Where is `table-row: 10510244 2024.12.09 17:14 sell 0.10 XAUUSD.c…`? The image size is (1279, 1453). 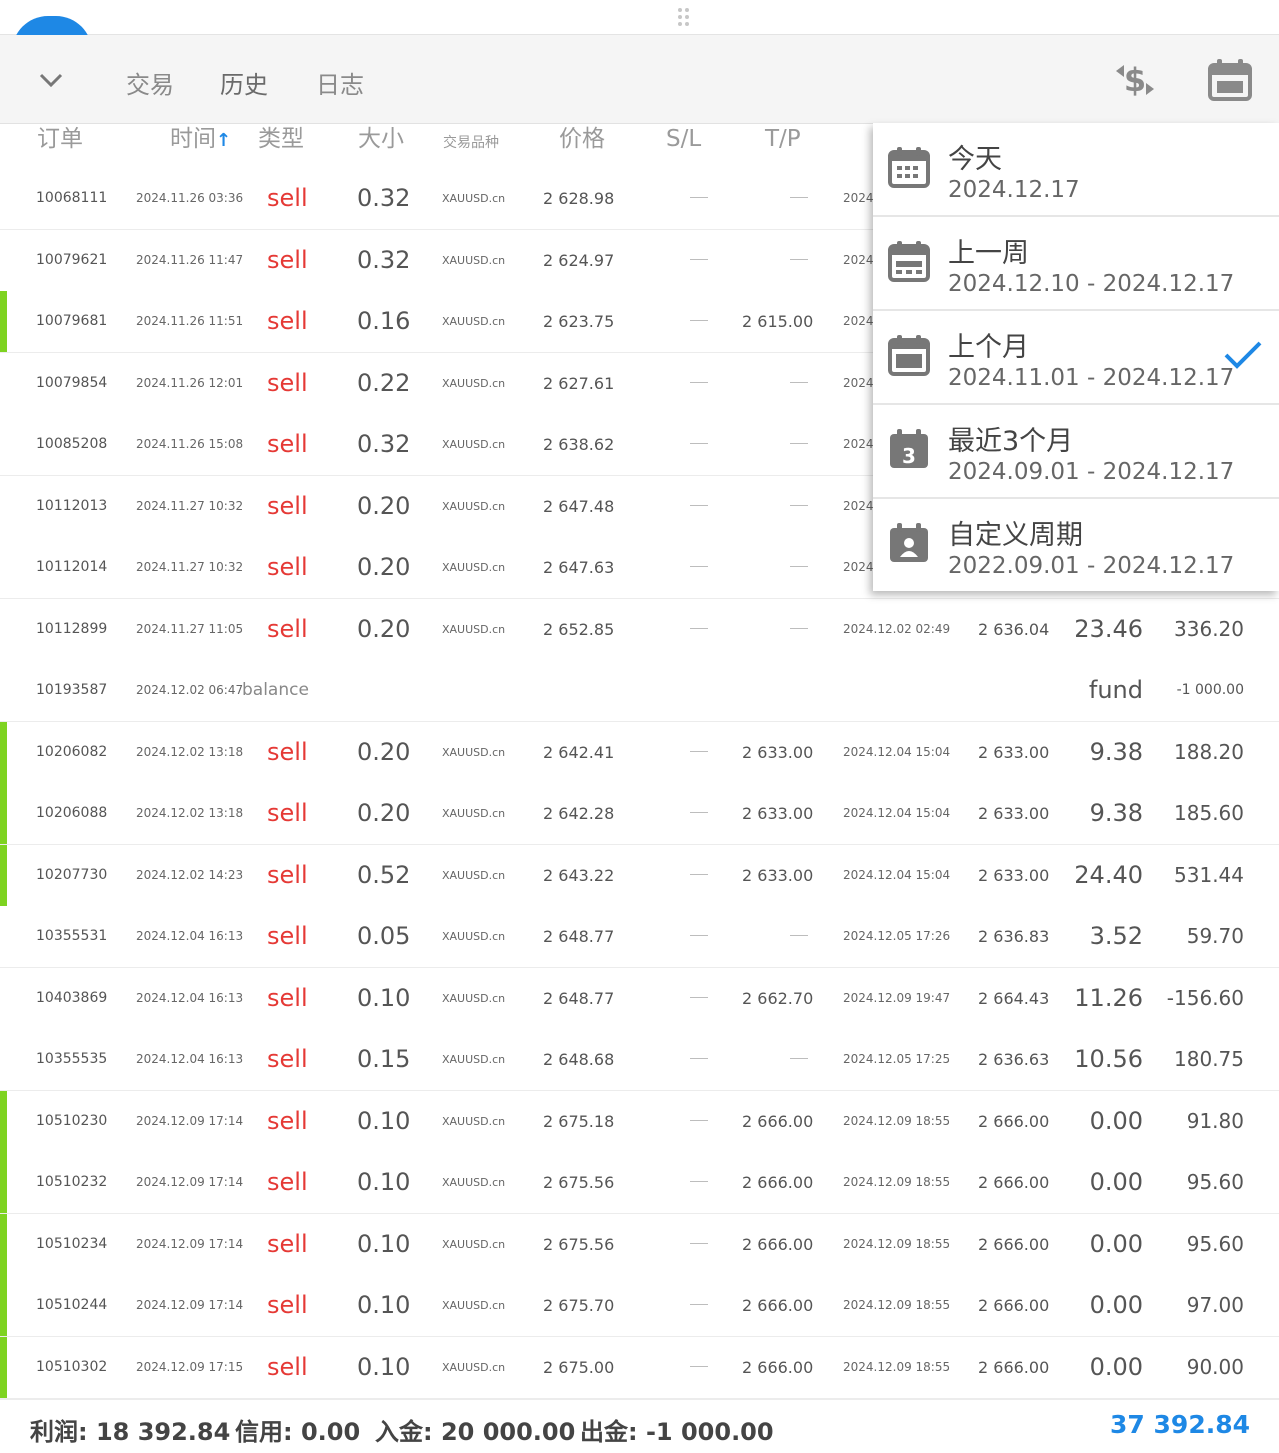 table-row: 10510244 2024.12.09 17:14 sell 0.10 XAUUSD.c… is located at coordinates (639, 1306).